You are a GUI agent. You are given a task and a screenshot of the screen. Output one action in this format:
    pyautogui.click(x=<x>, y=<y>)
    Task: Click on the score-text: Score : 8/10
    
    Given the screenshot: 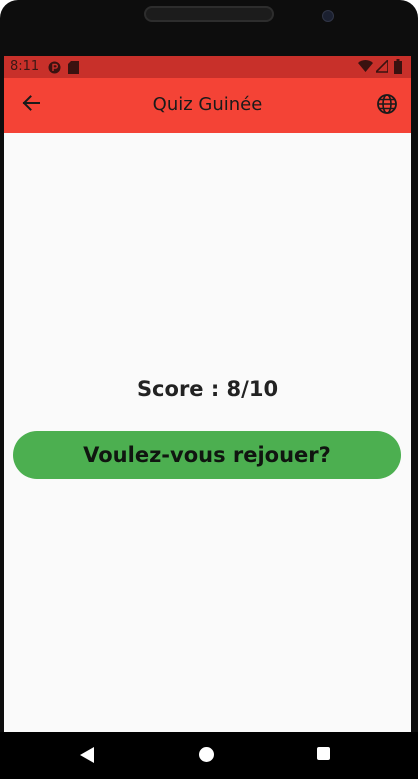 What is the action you would take?
    pyautogui.click(x=207, y=389)
    